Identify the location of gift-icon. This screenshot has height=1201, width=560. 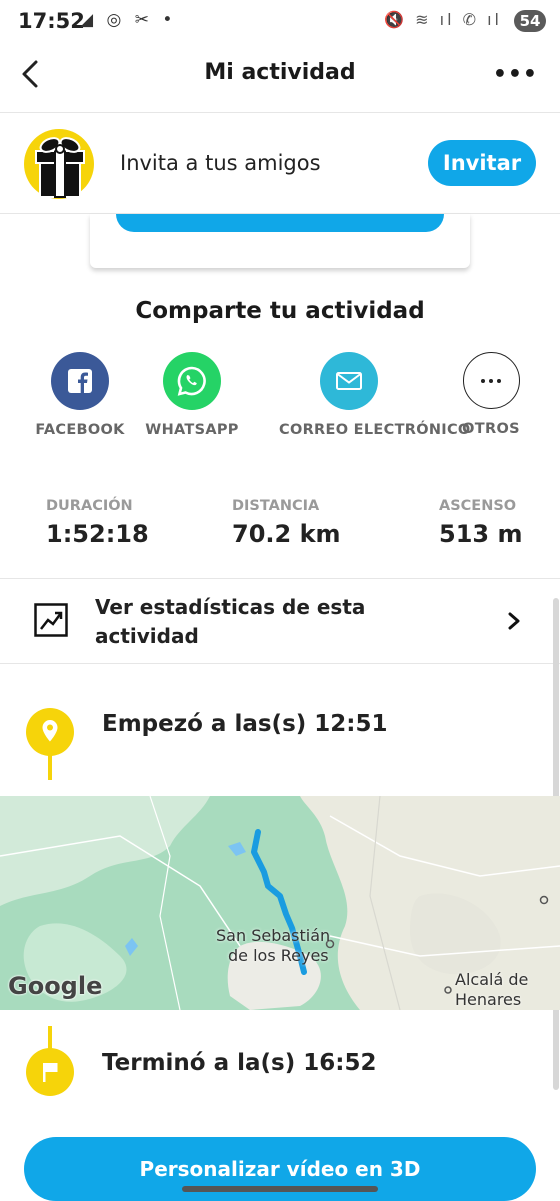
(59, 164).